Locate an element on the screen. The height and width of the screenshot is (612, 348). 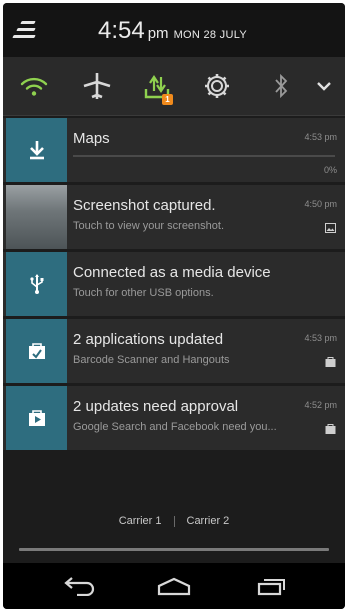
sync-icon: 1 is located at coordinates (157, 86).